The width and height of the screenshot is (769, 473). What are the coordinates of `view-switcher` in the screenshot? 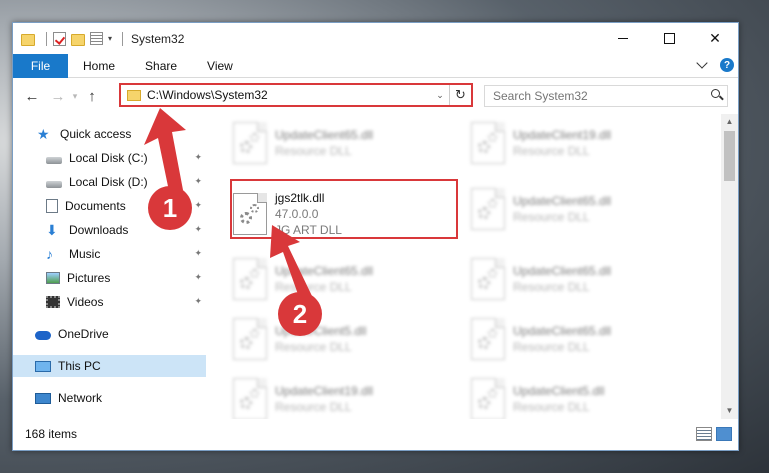 It's located at (712, 434).